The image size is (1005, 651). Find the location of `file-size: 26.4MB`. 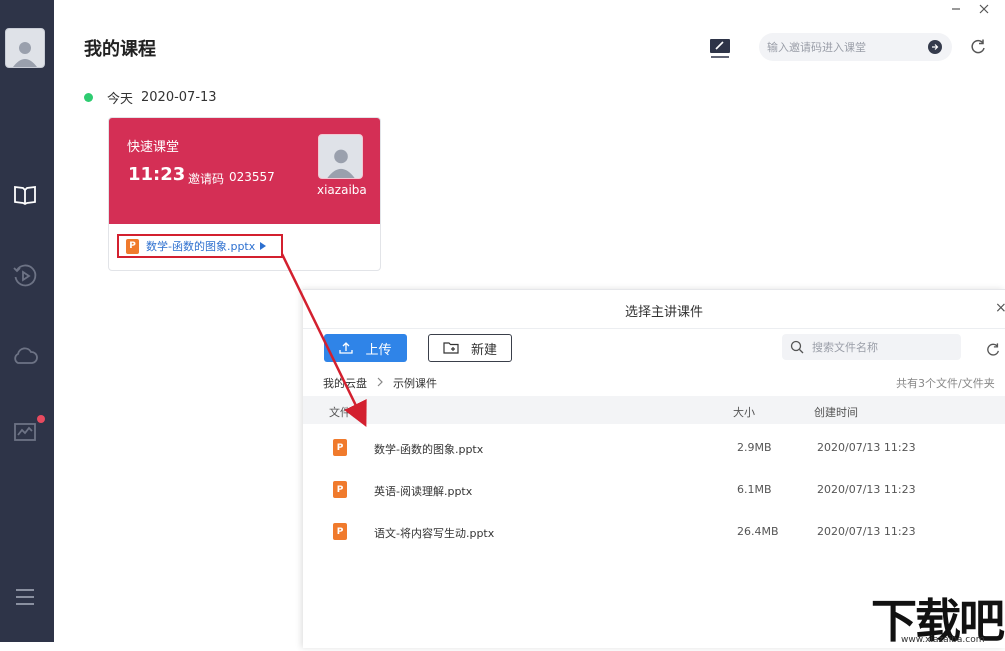

file-size: 26.4MB is located at coordinates (758, 531).